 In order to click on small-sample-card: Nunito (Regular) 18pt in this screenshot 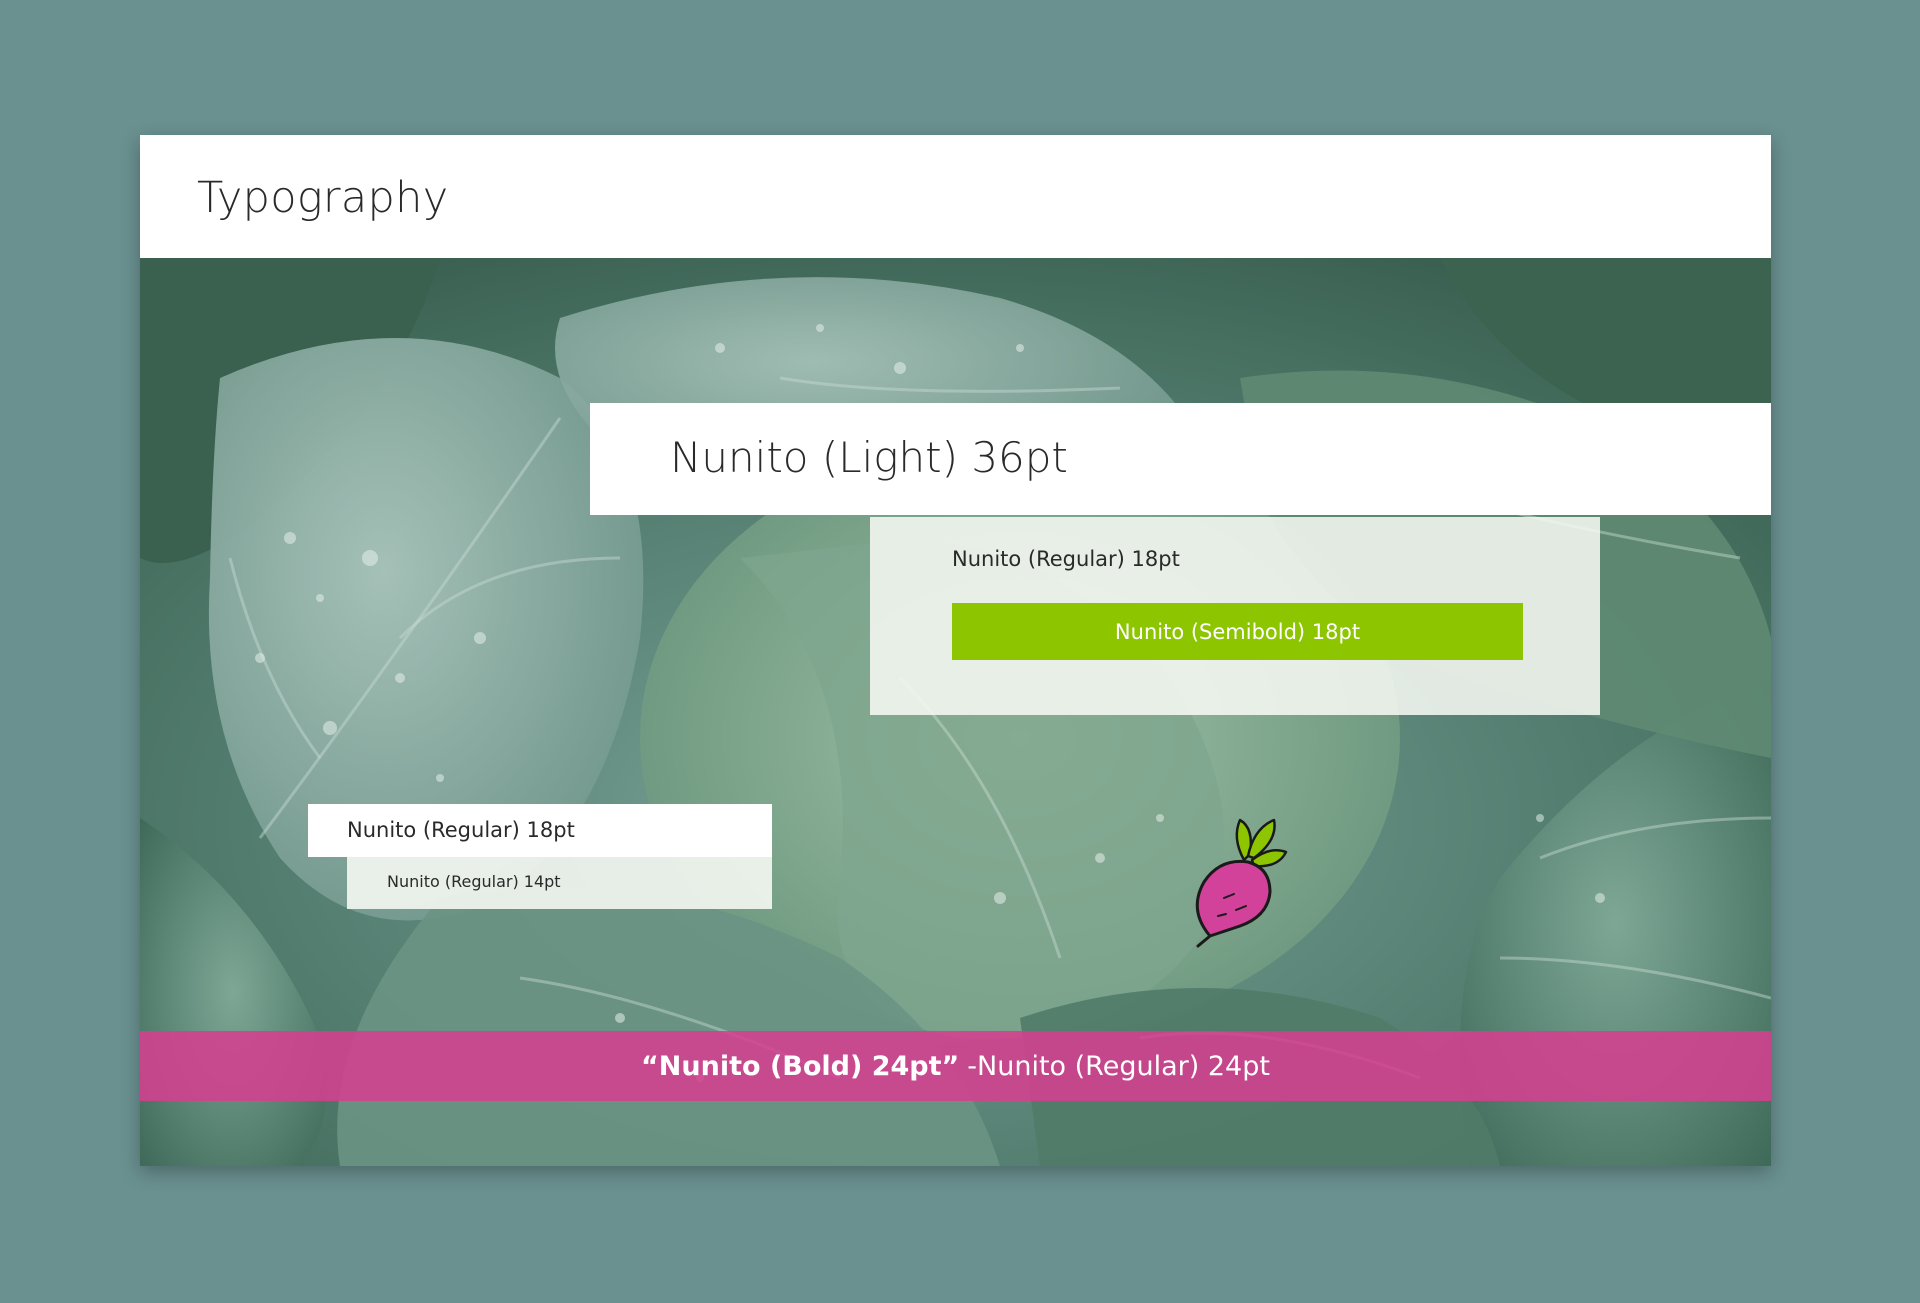, I will do `click(540, 830)`.